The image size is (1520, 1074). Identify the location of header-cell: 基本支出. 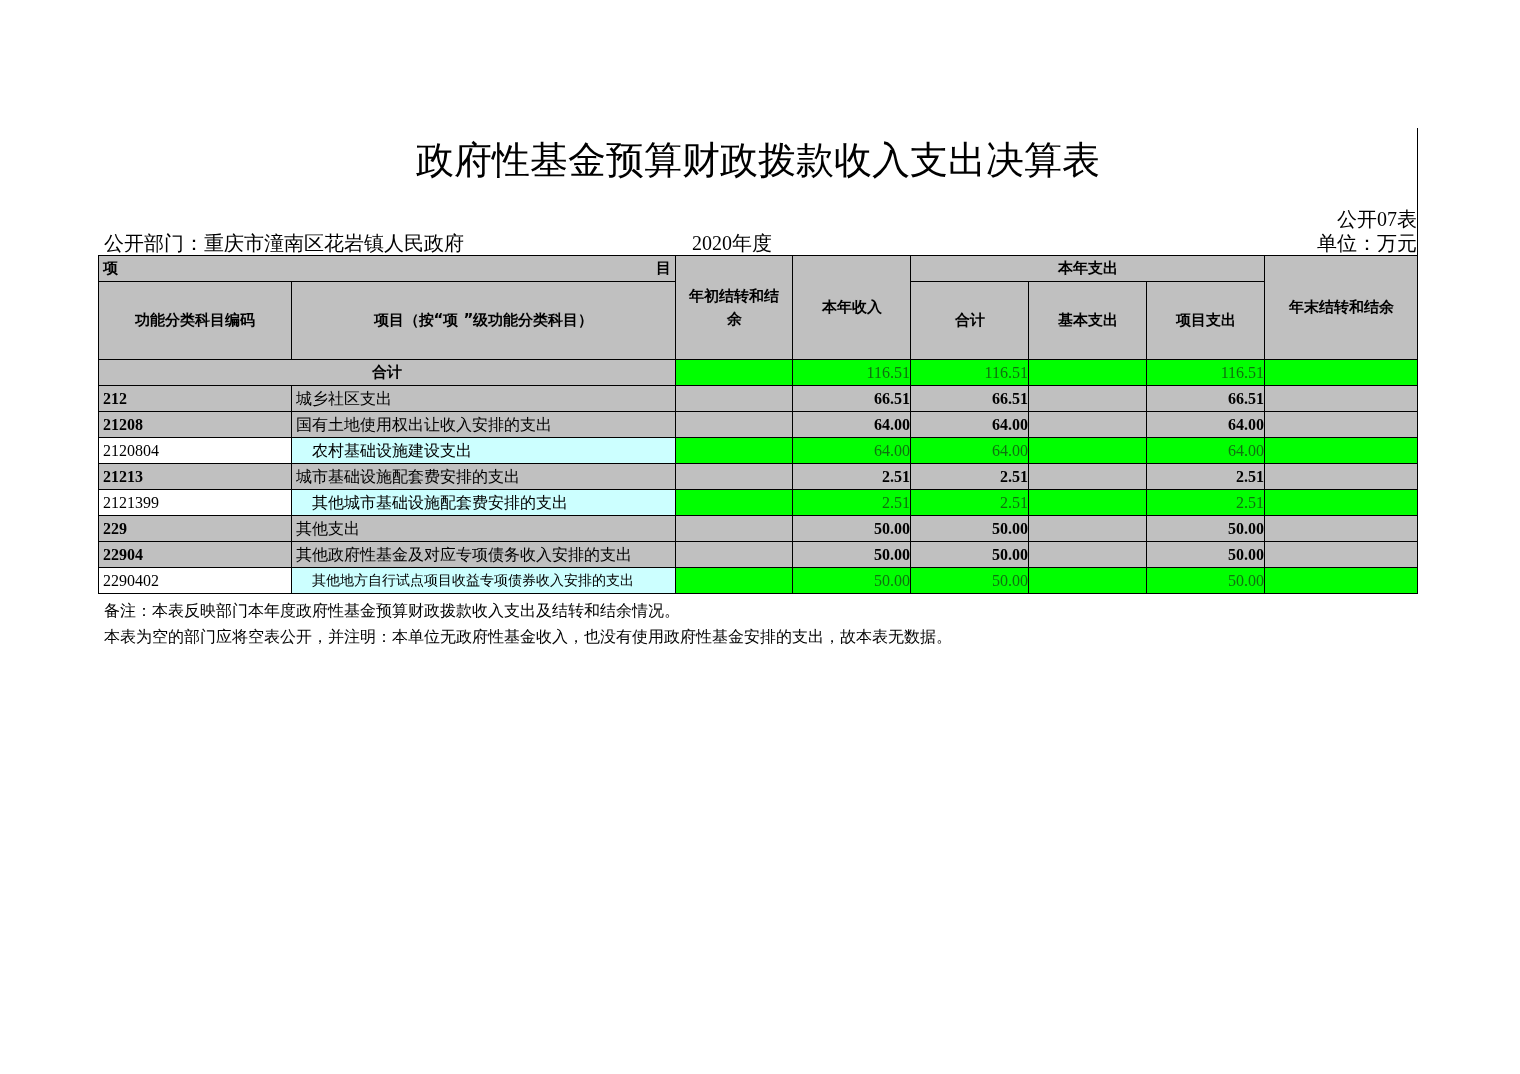
(1087, 320).